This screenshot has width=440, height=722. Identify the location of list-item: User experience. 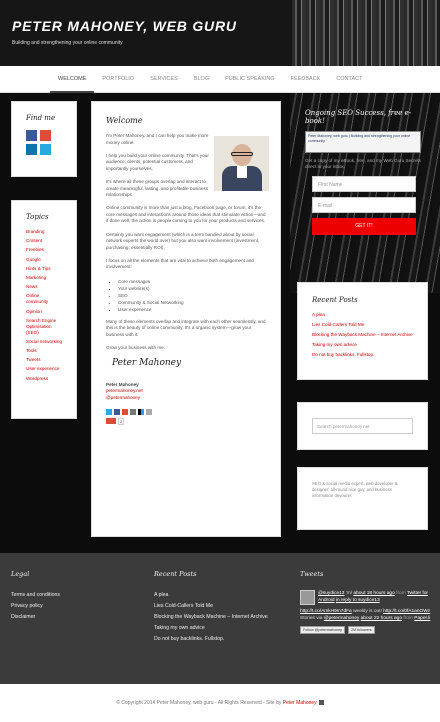
(192, 309).